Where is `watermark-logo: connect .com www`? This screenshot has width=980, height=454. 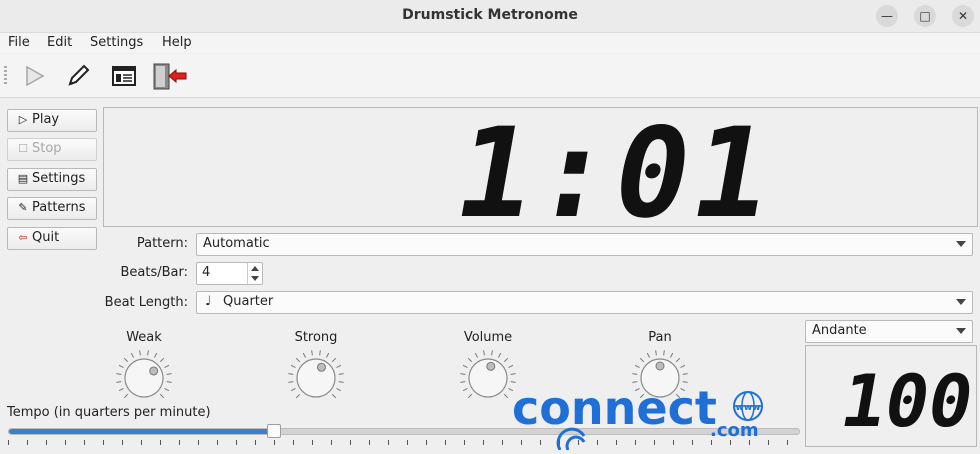
watermark-logo: connect .com www is located at coordinates (637, 416).